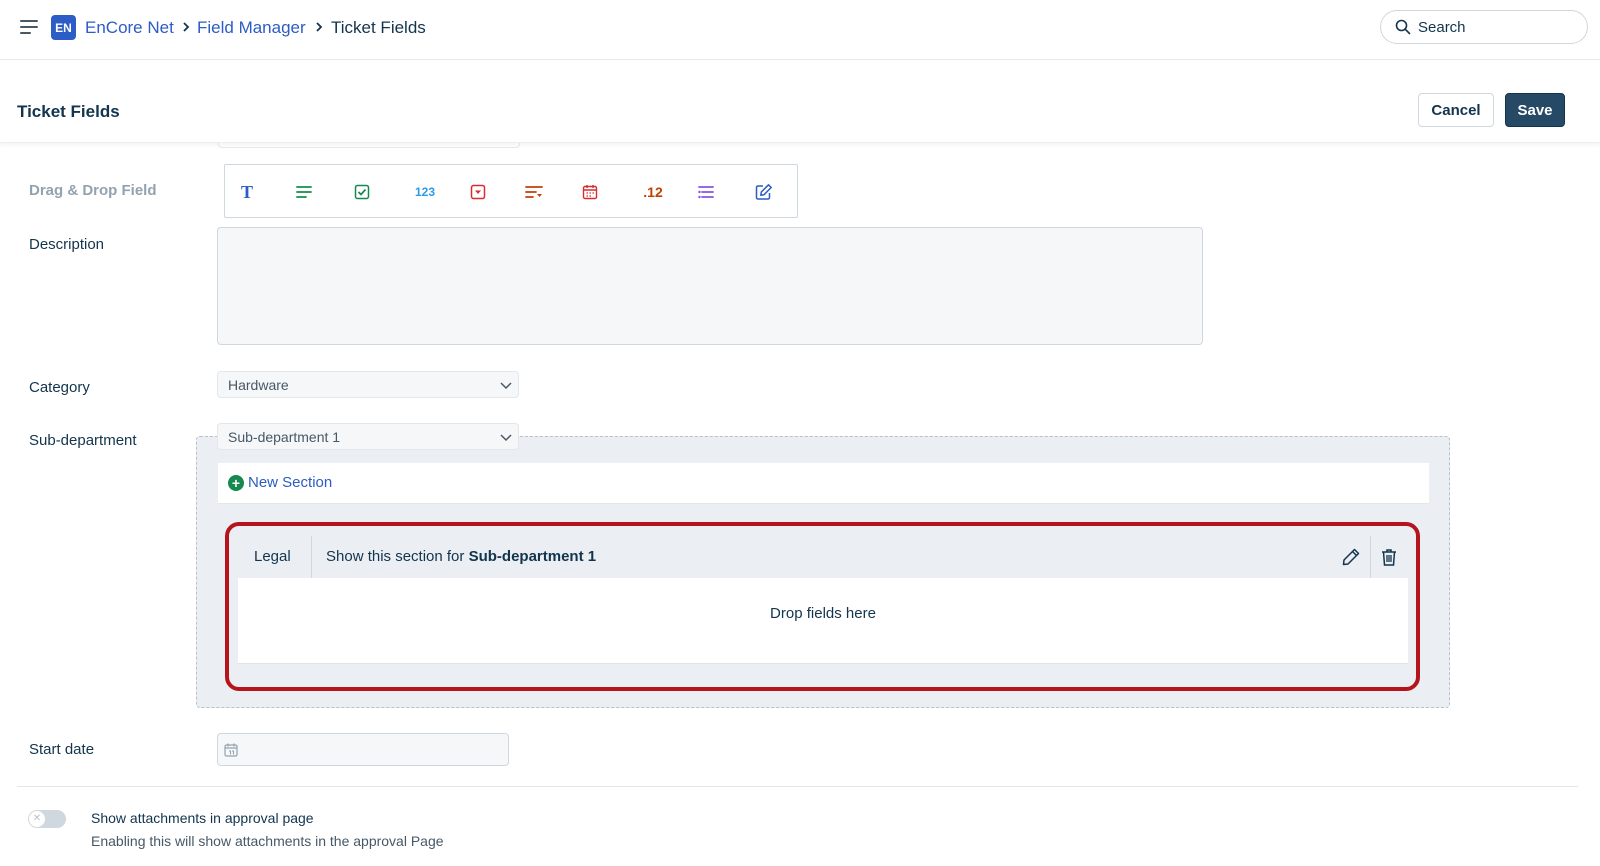  I want to click on app-badge: EN, so click(63, 27).